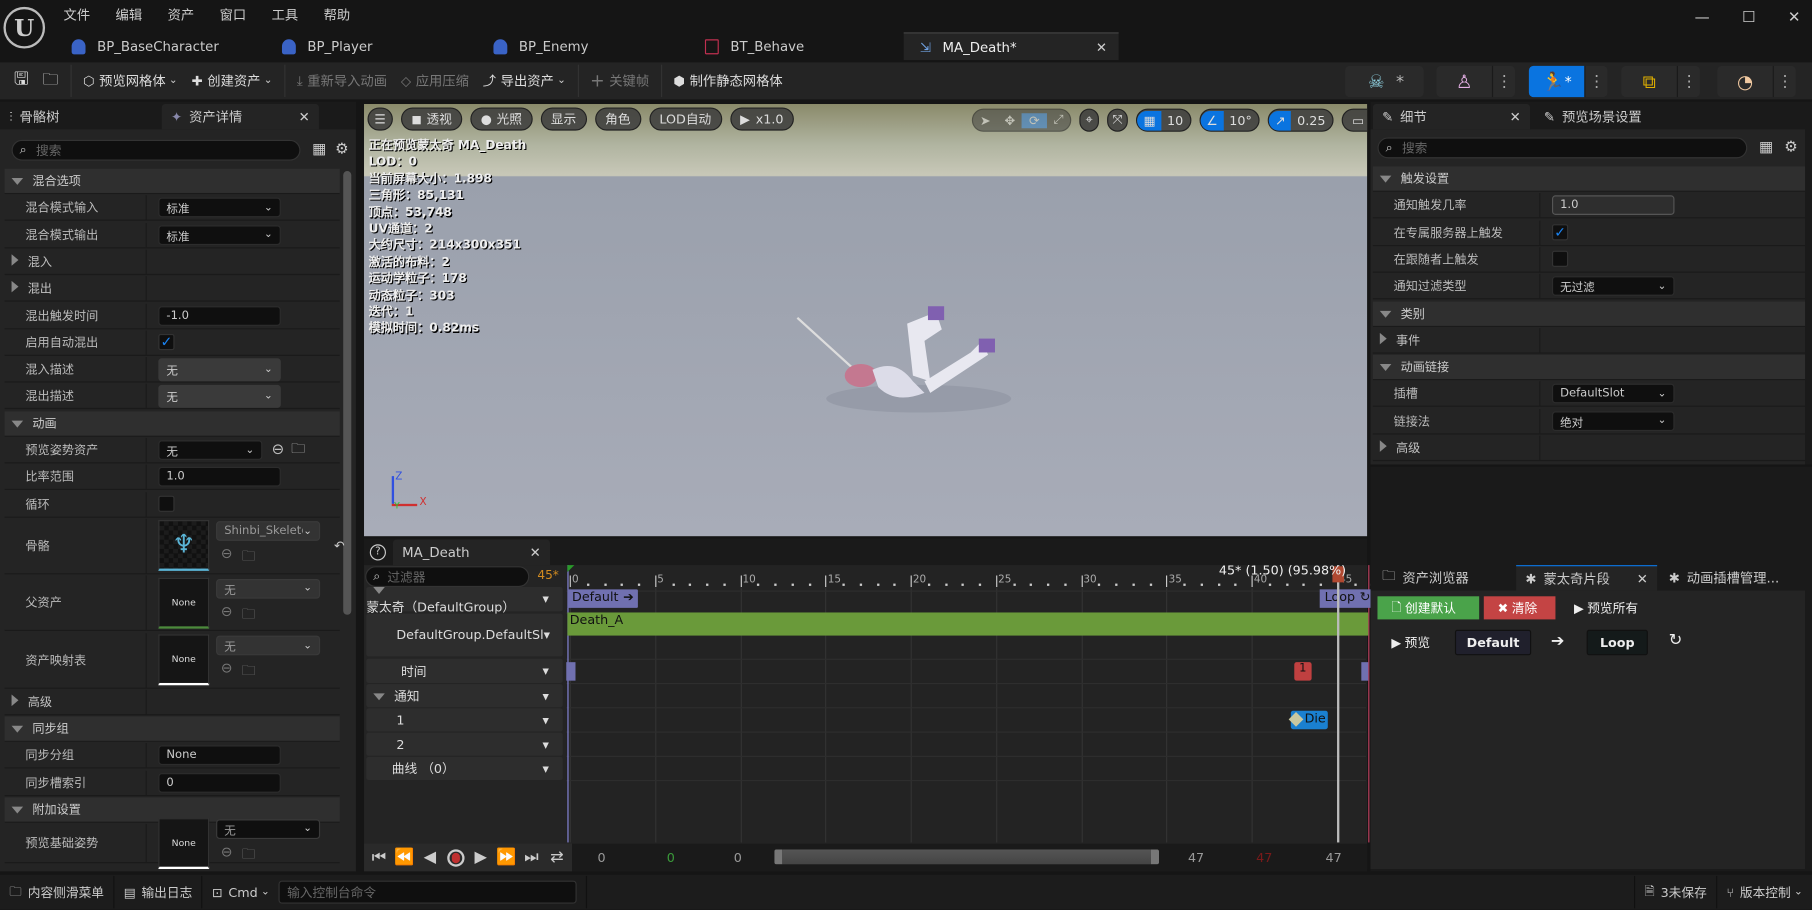  I want to click on local-space-button: ⌖, so click(1089, 120).